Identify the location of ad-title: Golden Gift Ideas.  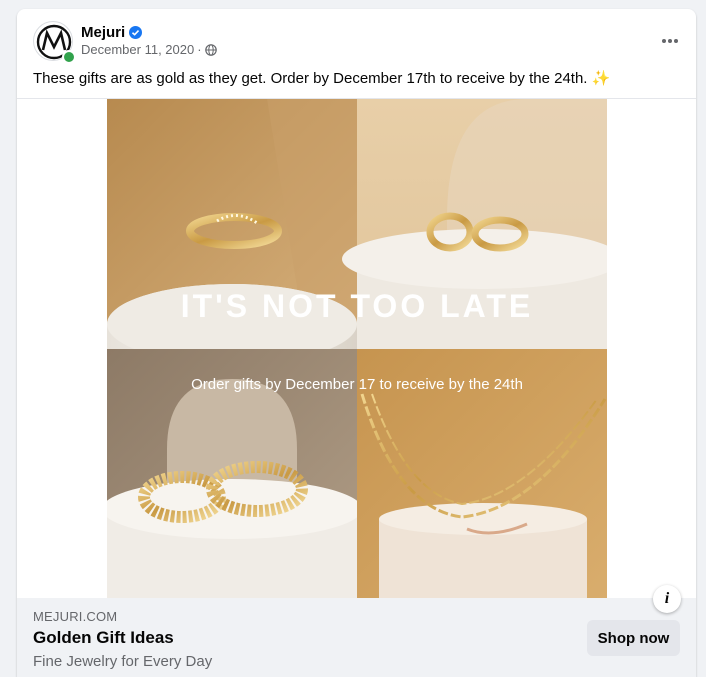
(103, 638).